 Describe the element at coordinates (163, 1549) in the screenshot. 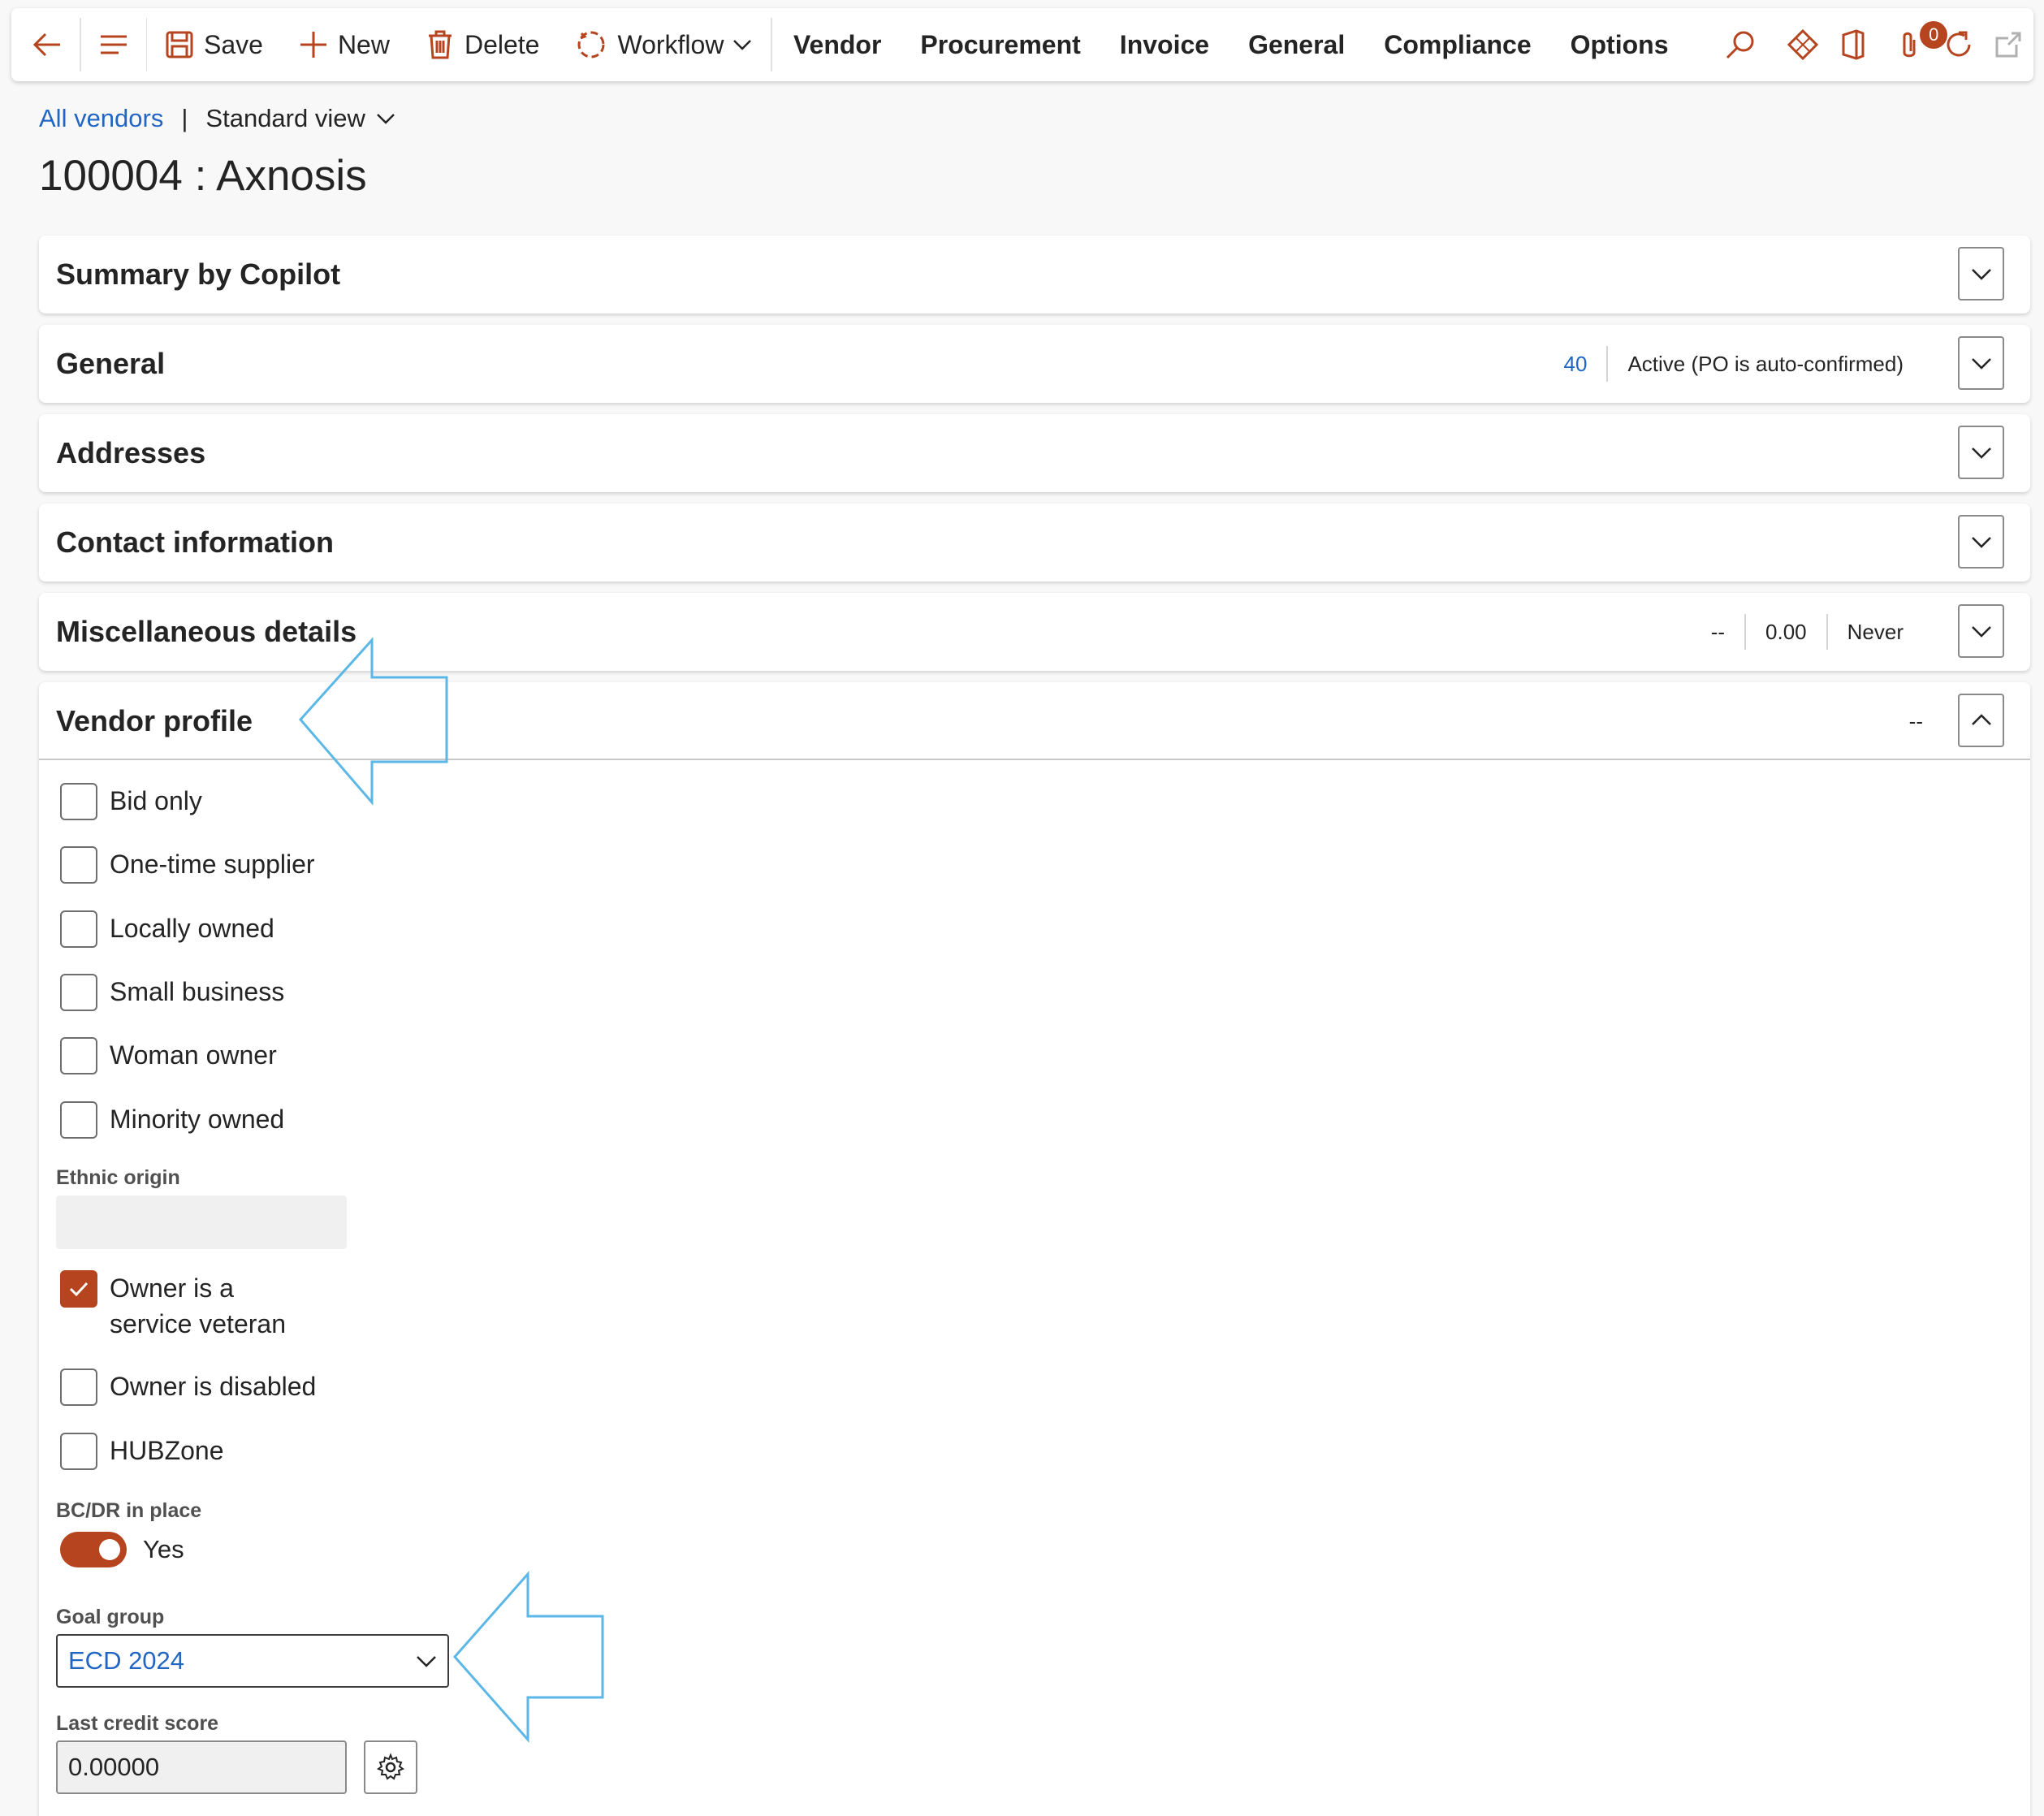

I see `toggle-value: Yes` at that location.